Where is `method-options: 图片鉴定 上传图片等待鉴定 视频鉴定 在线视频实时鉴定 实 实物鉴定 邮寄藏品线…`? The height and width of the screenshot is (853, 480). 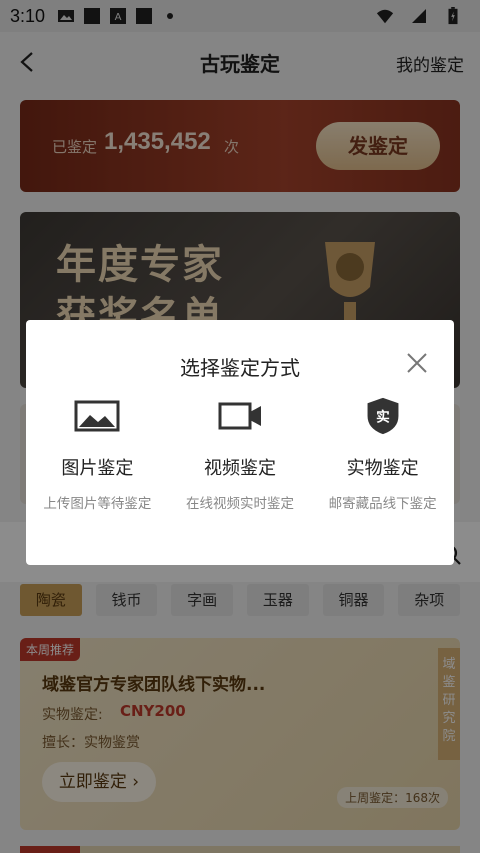 method-options: 图片鉴定 上传图片等待鉴定 视频鉴定 在线视频实时鉴定 实 实物鉴定 邮寄藏品线… is located at coordinates (240, 454).